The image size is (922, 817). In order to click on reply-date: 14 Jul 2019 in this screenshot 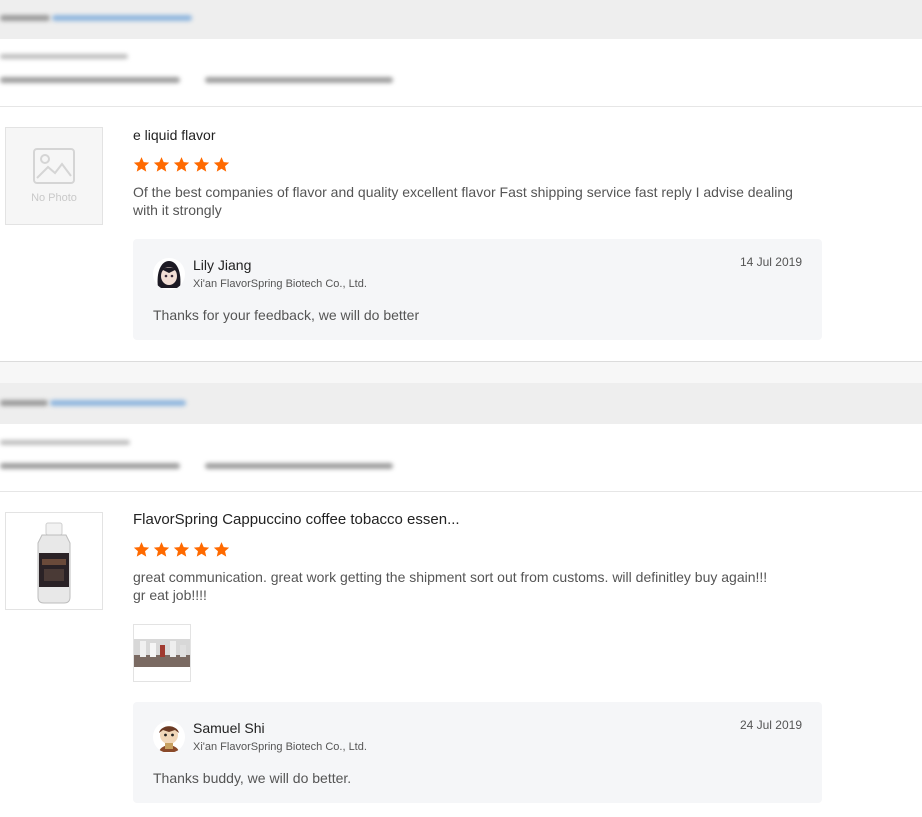, I will do `click(770, 262)`.